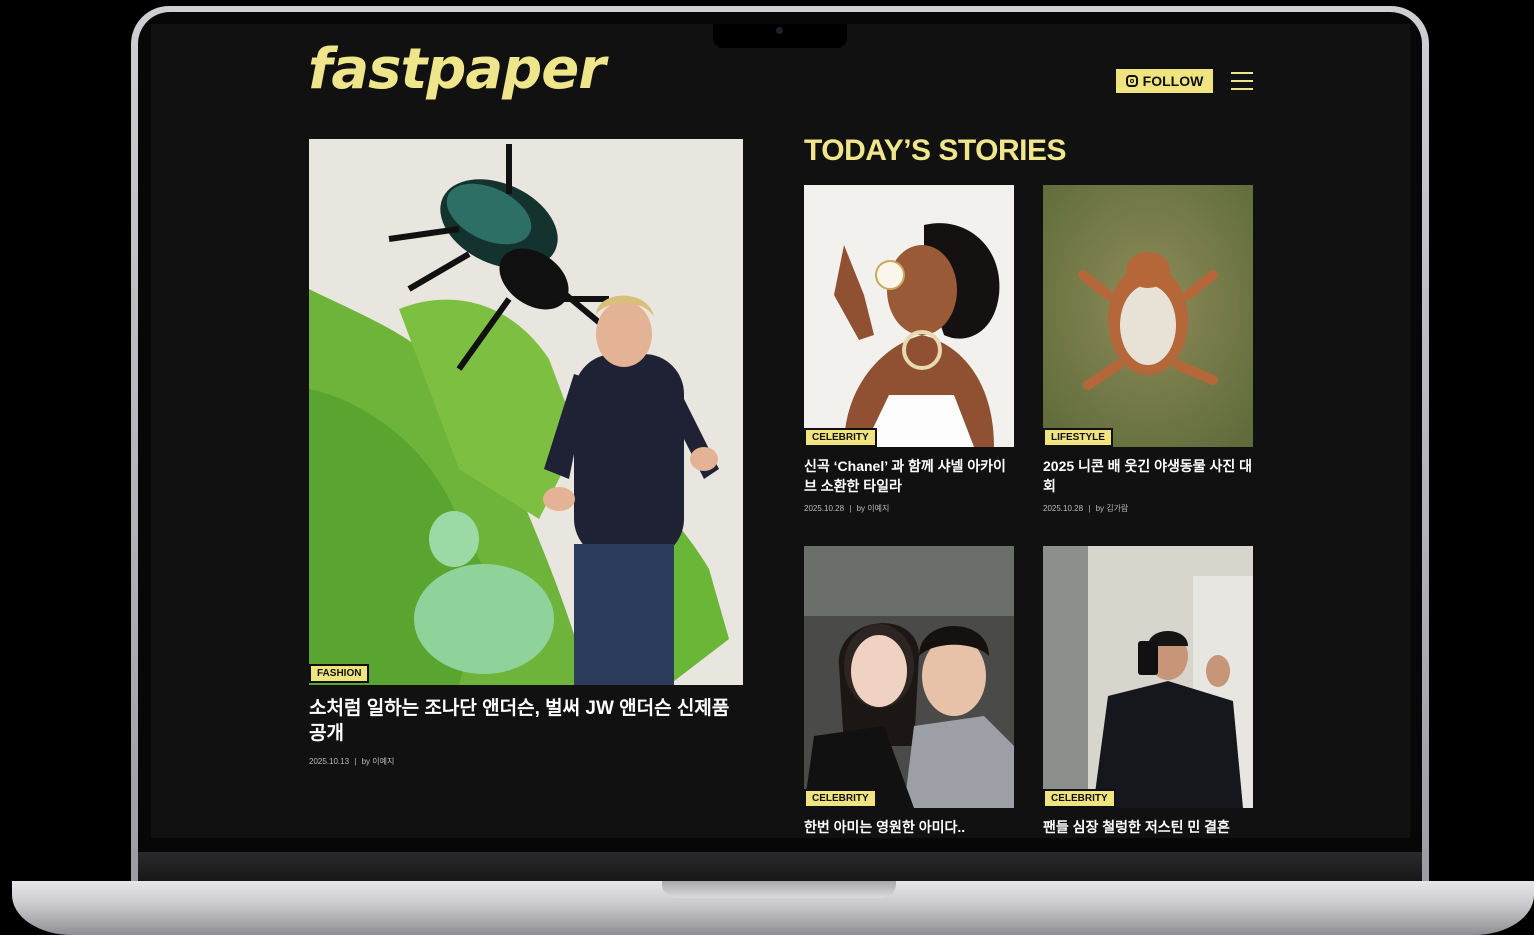 The width and height of the screenshot is (1534, 935). What do you see at coordinates (352, 761) in the screenshot?
I see `hero-story-meta: 2025.10.13 | by 이예지` at bounding box center [352, 761].